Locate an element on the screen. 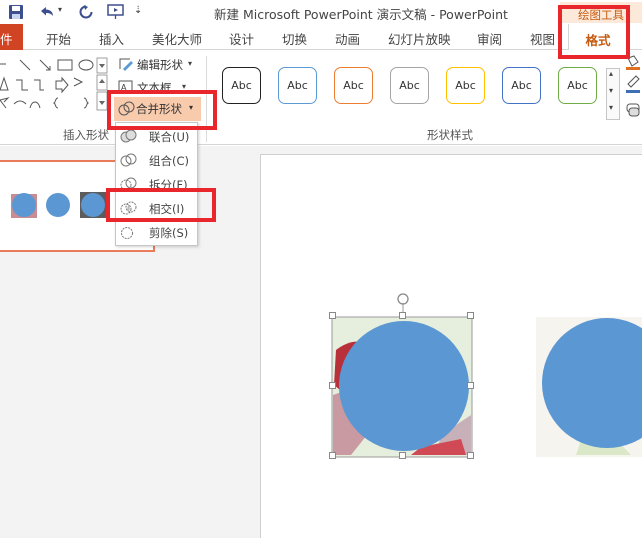  undo-dropdown-icon: ▾ is located at coordinates (60, 9).